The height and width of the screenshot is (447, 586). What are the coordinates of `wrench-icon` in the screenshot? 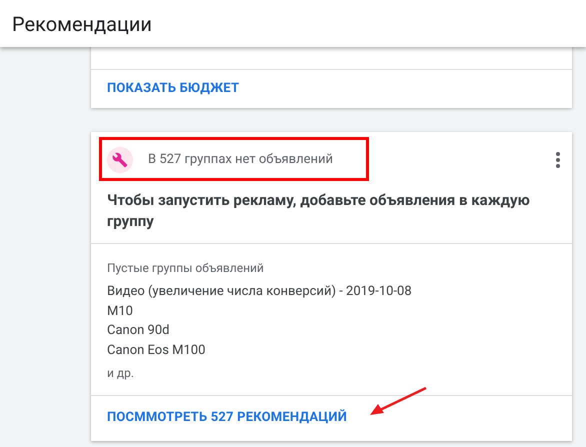 It's located at (120, 160).